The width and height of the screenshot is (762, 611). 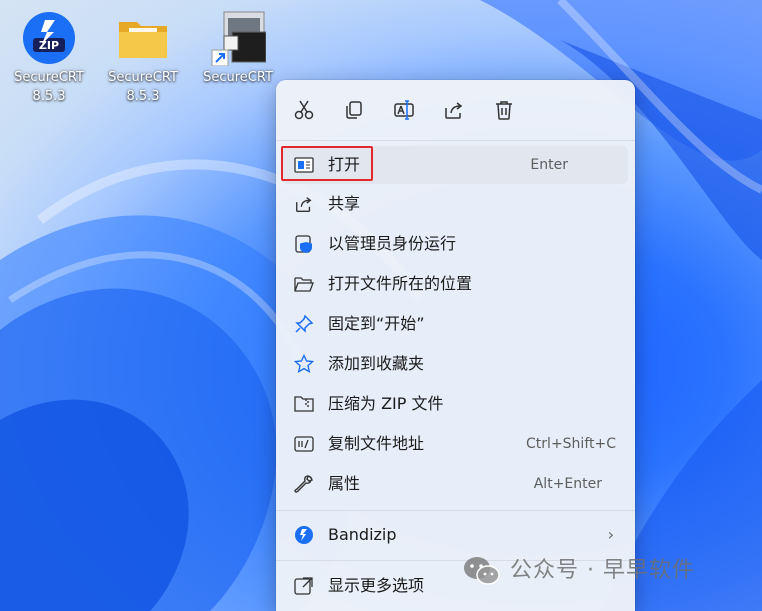 What do you see at coordinates (455, 204) in the screenshot?
I see `menu-item-share: 共享` at bounding box center [455, 204].